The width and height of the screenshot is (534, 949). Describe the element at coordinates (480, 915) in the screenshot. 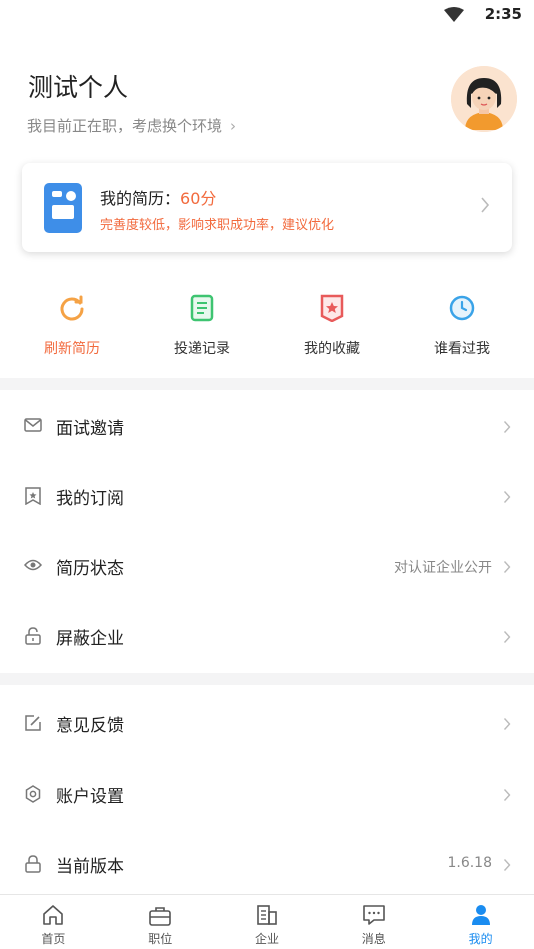

I see `user-icon` at that location.